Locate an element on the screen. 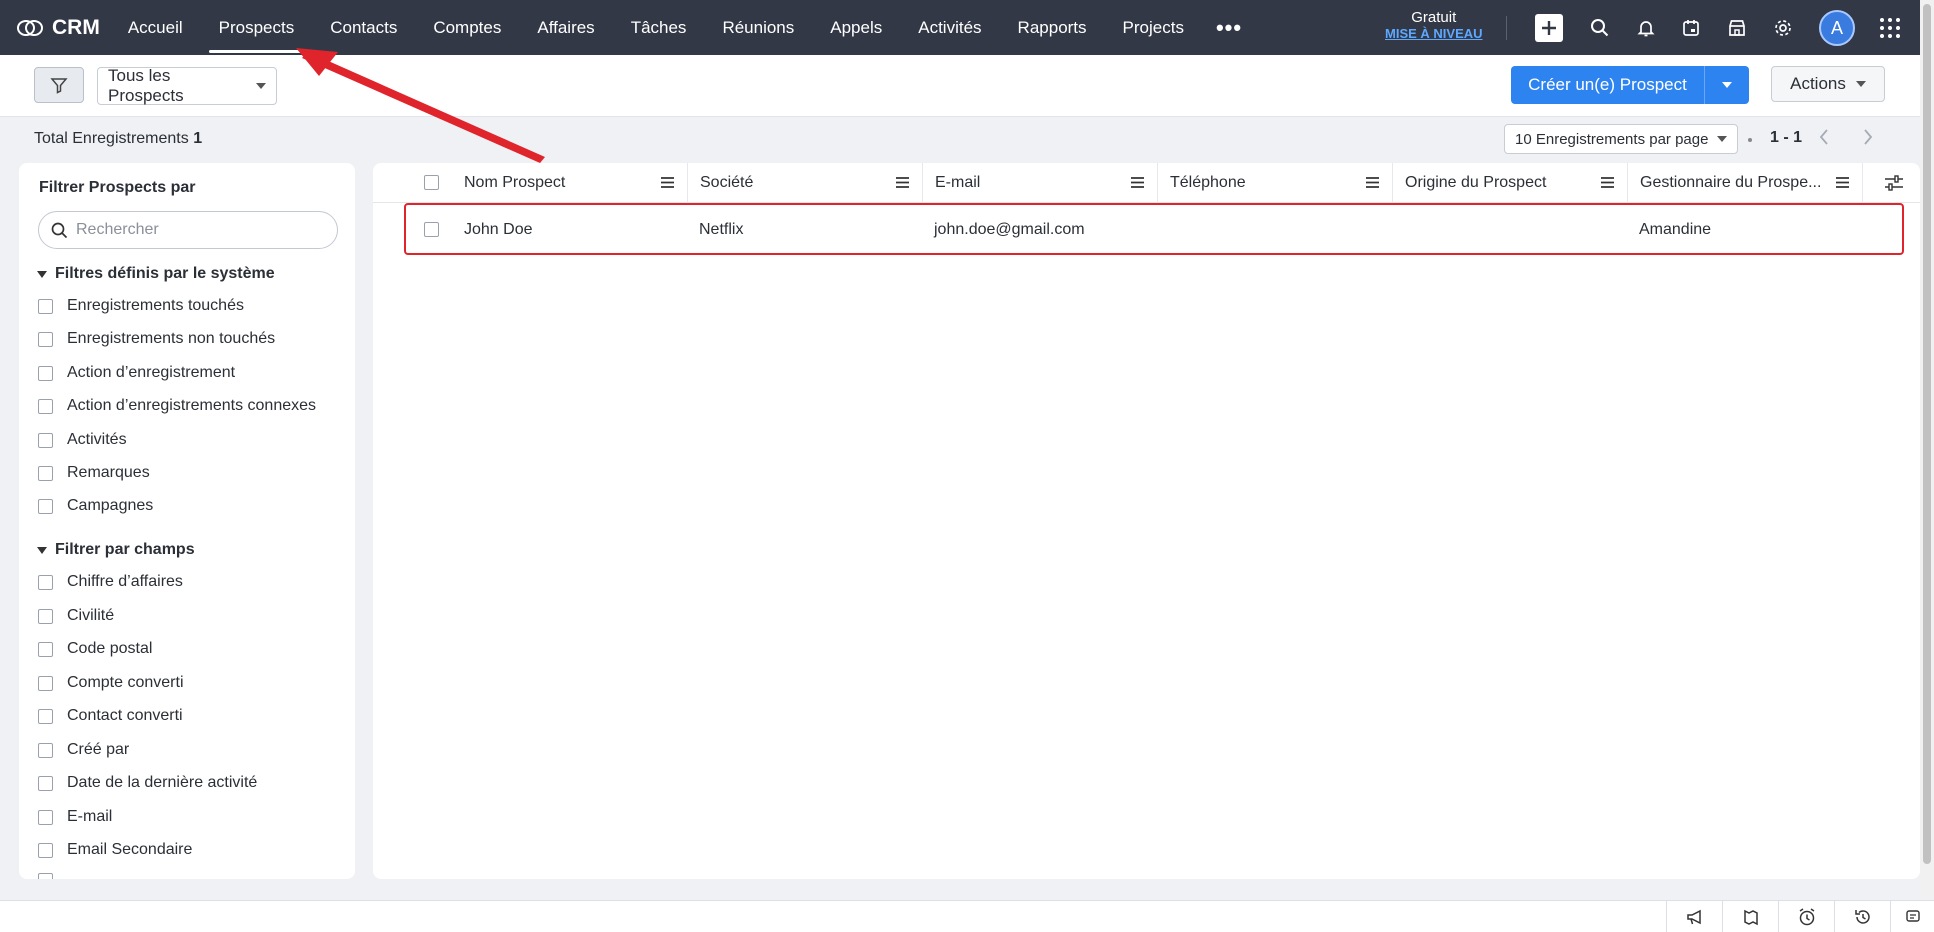  column-header-telephone: Téléphone is located at coordinates (1274, 183).